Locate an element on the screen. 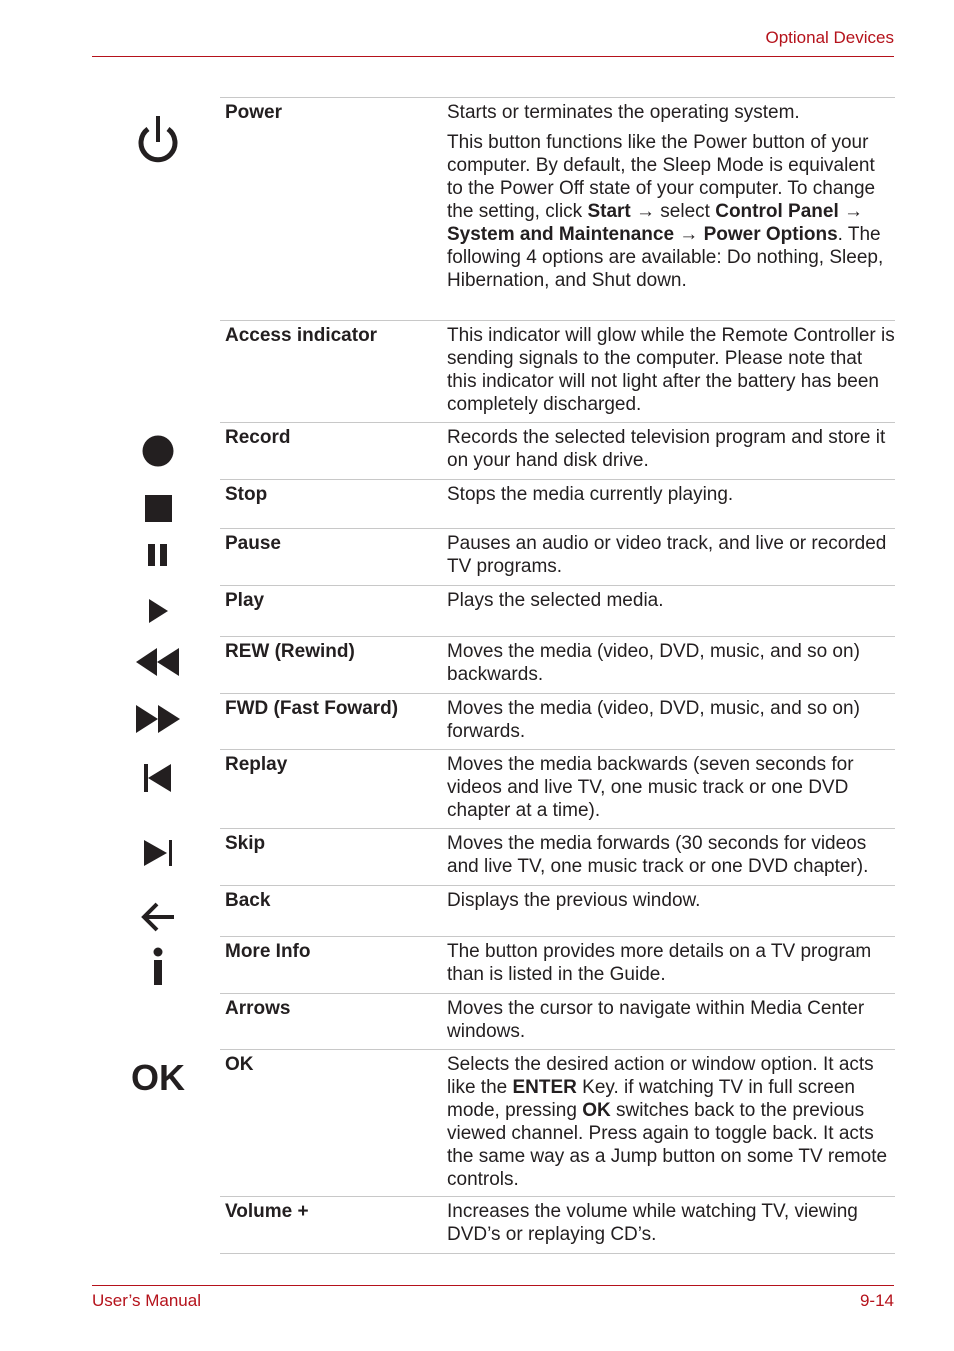  table-row: Stop Stops the media currently playing. is located at coordinates (557, 503).